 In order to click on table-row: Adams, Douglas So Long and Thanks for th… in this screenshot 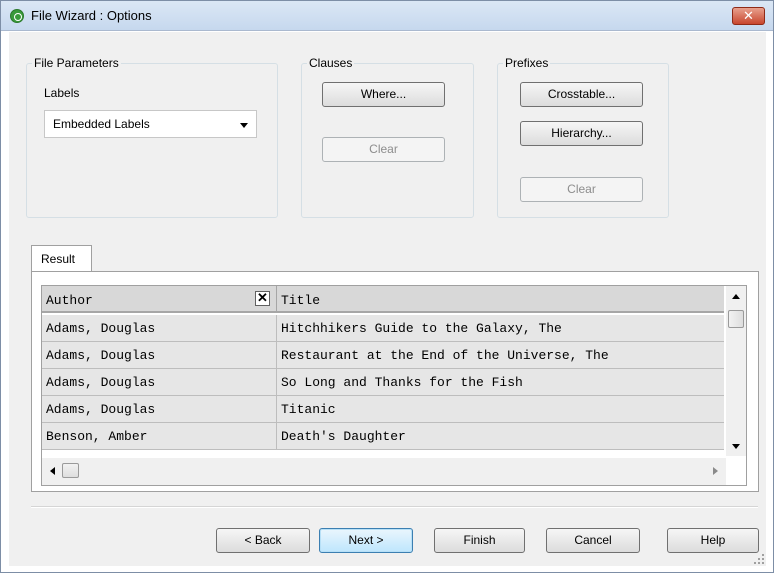, I will do `click(383, 382)`.